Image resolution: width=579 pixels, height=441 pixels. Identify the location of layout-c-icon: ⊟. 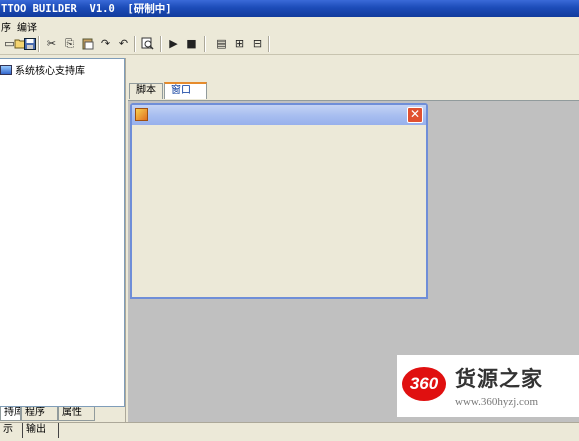
(257, 43).